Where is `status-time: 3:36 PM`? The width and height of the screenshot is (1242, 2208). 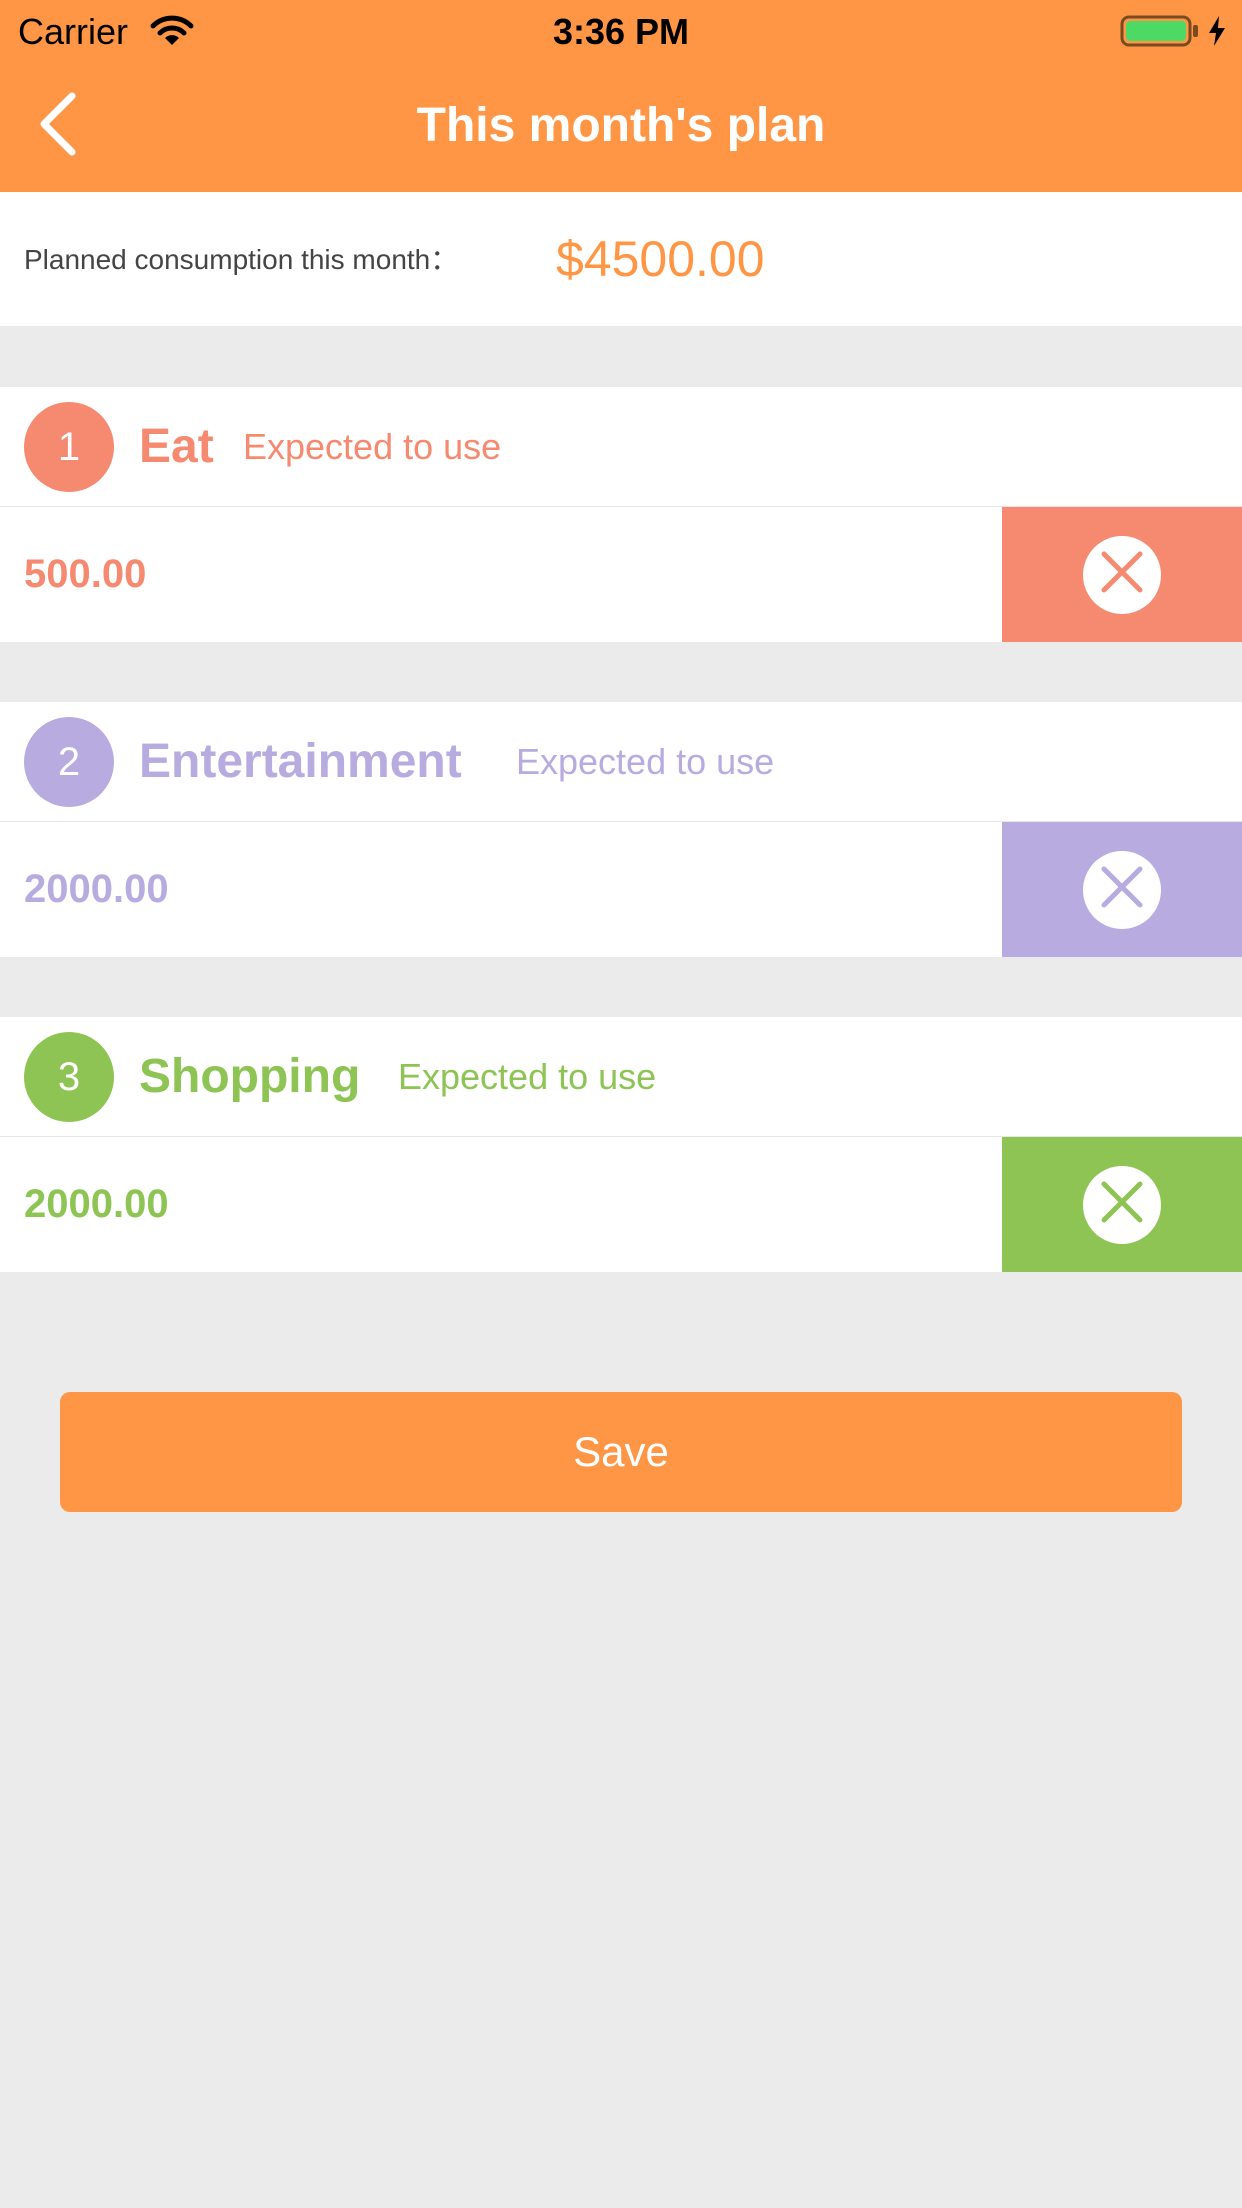 status-time: 3:36 PM is located at coordinates (621, 31).